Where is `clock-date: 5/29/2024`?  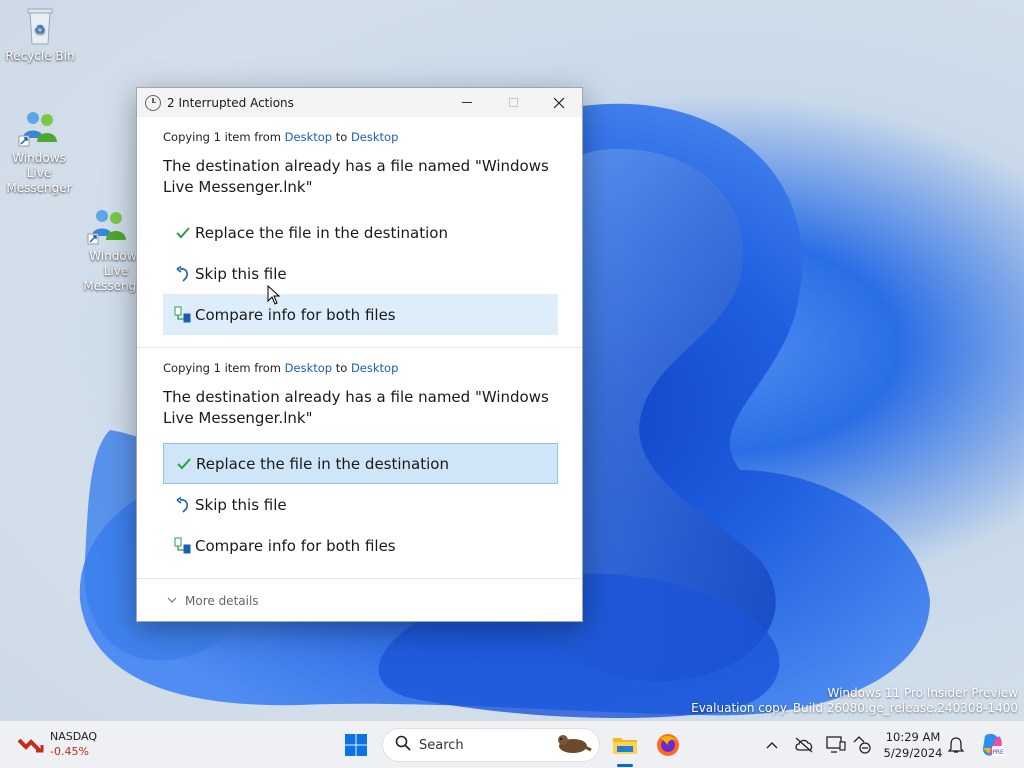 clock-date: 5/29/2024 is located at coordinates (913, 753).